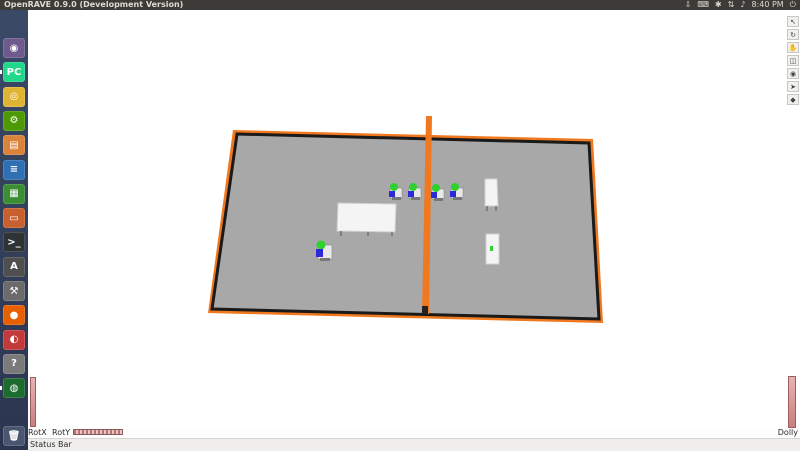 This screenshot has width=800, height=451. What do you see at coordinates (14, 120) in the screenshot?
I see `launcher-settings-icon: ⚙` at bounding box center [14, 120].